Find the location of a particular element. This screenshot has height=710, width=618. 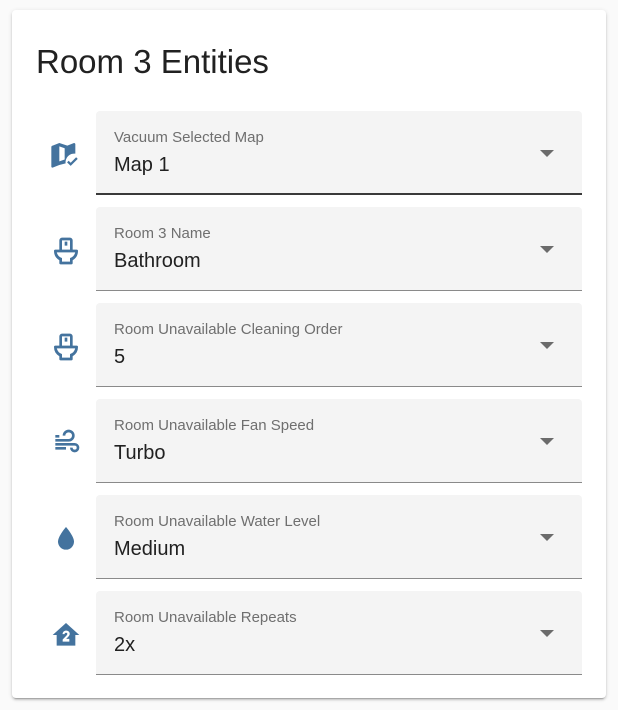

cleaning-order-select: Room Unavailable Cleaning Order 5 is located at coordinates (339, 345).